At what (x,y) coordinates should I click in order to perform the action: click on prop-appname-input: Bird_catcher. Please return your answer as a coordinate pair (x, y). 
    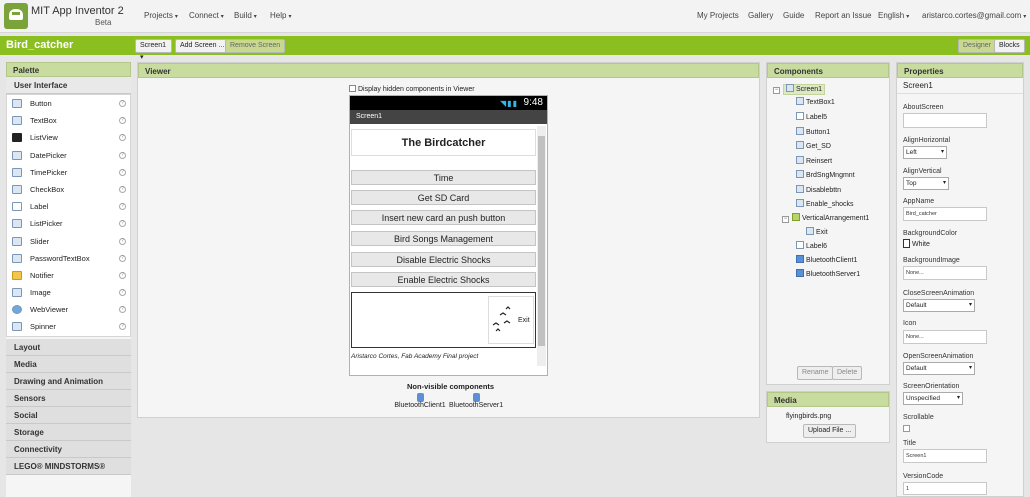
    Looking at the image, I should click on (945, 214).